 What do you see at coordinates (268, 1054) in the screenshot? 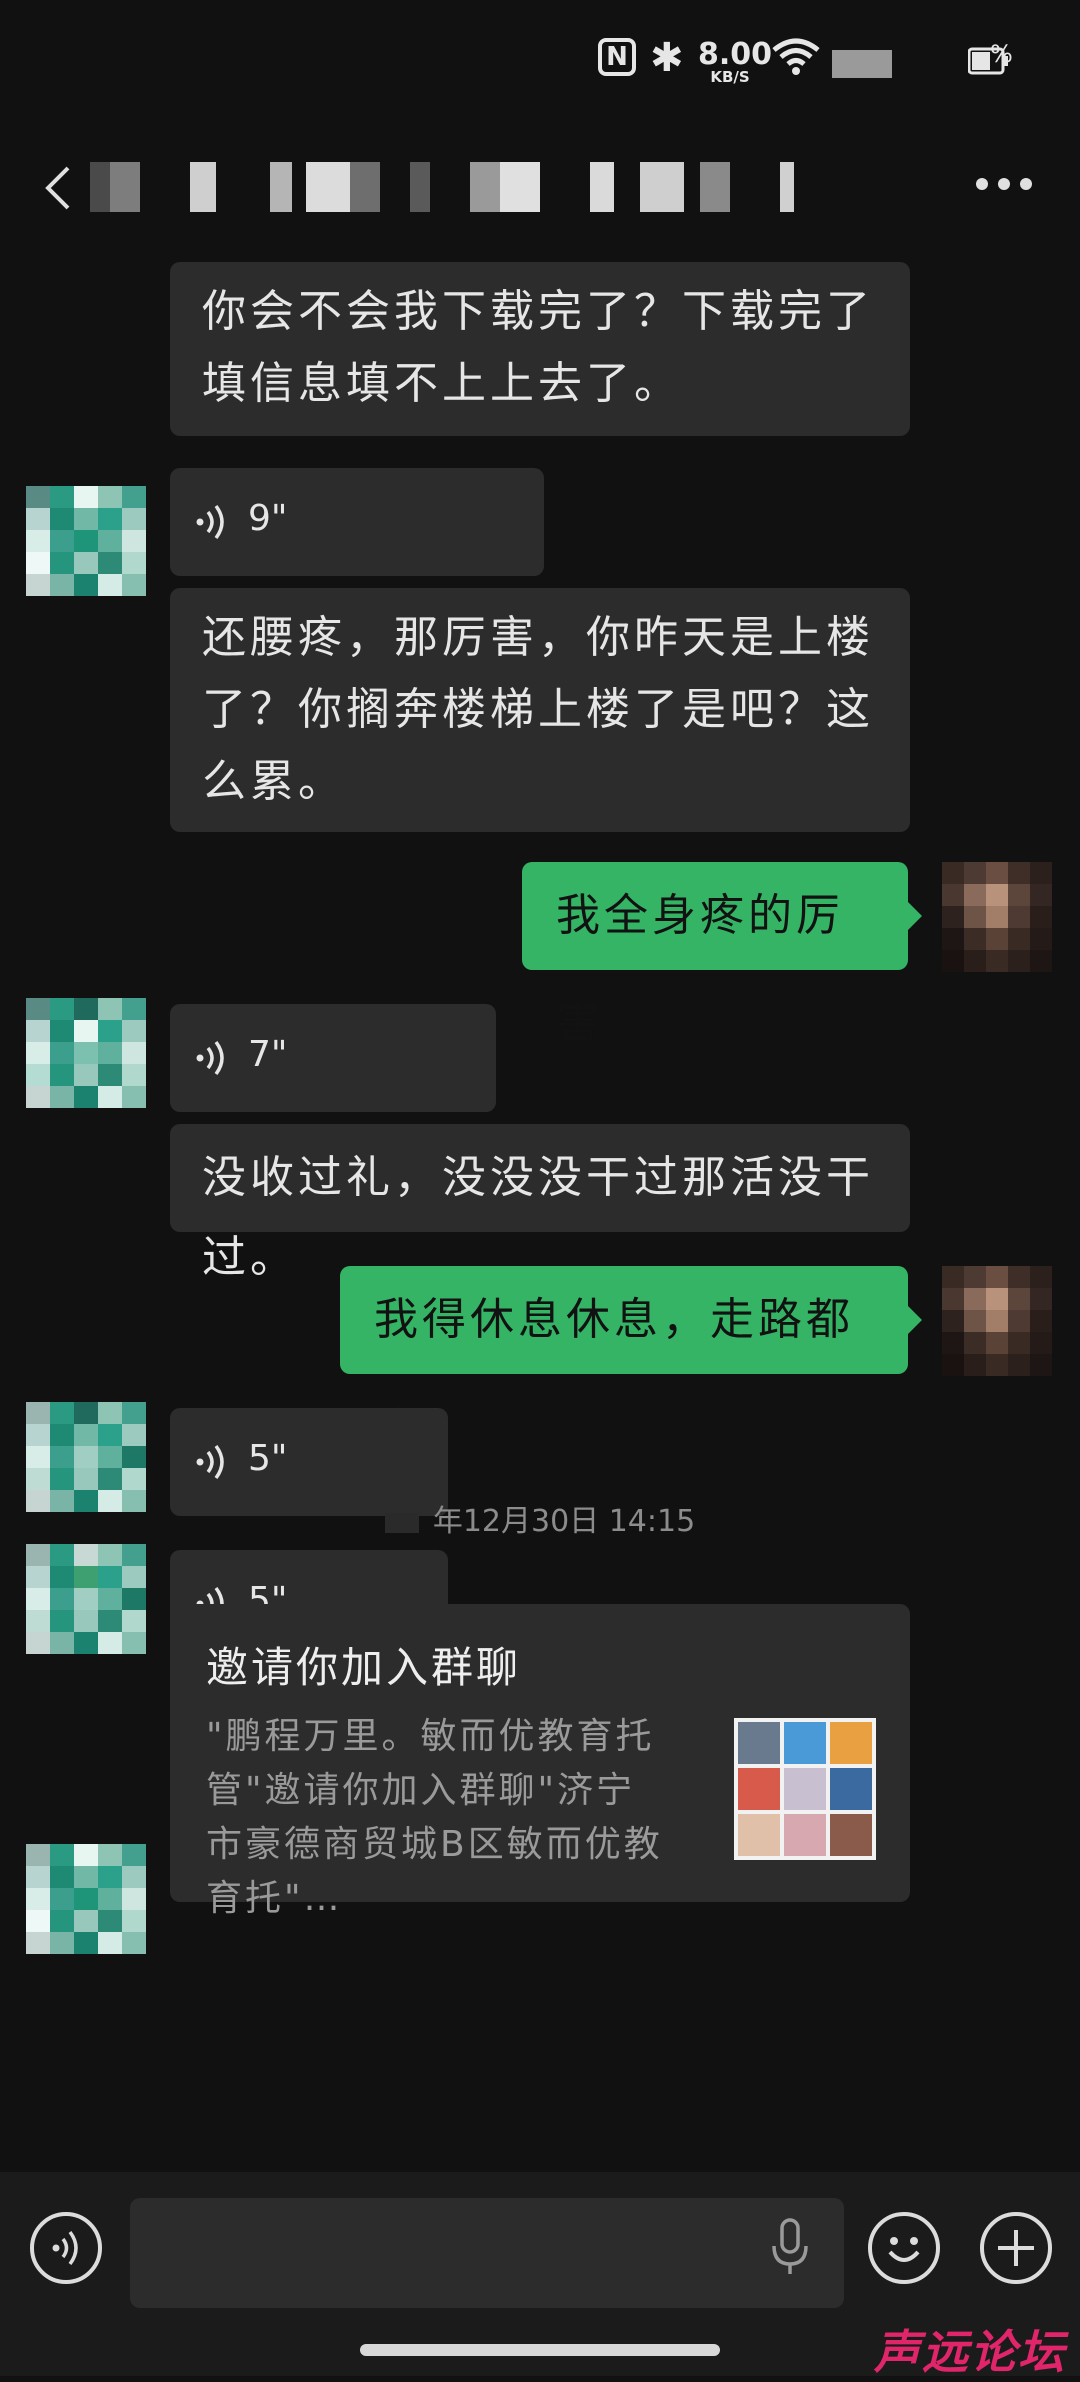
I see `voice-duration: 7"` at bounding box center [268, 1054].